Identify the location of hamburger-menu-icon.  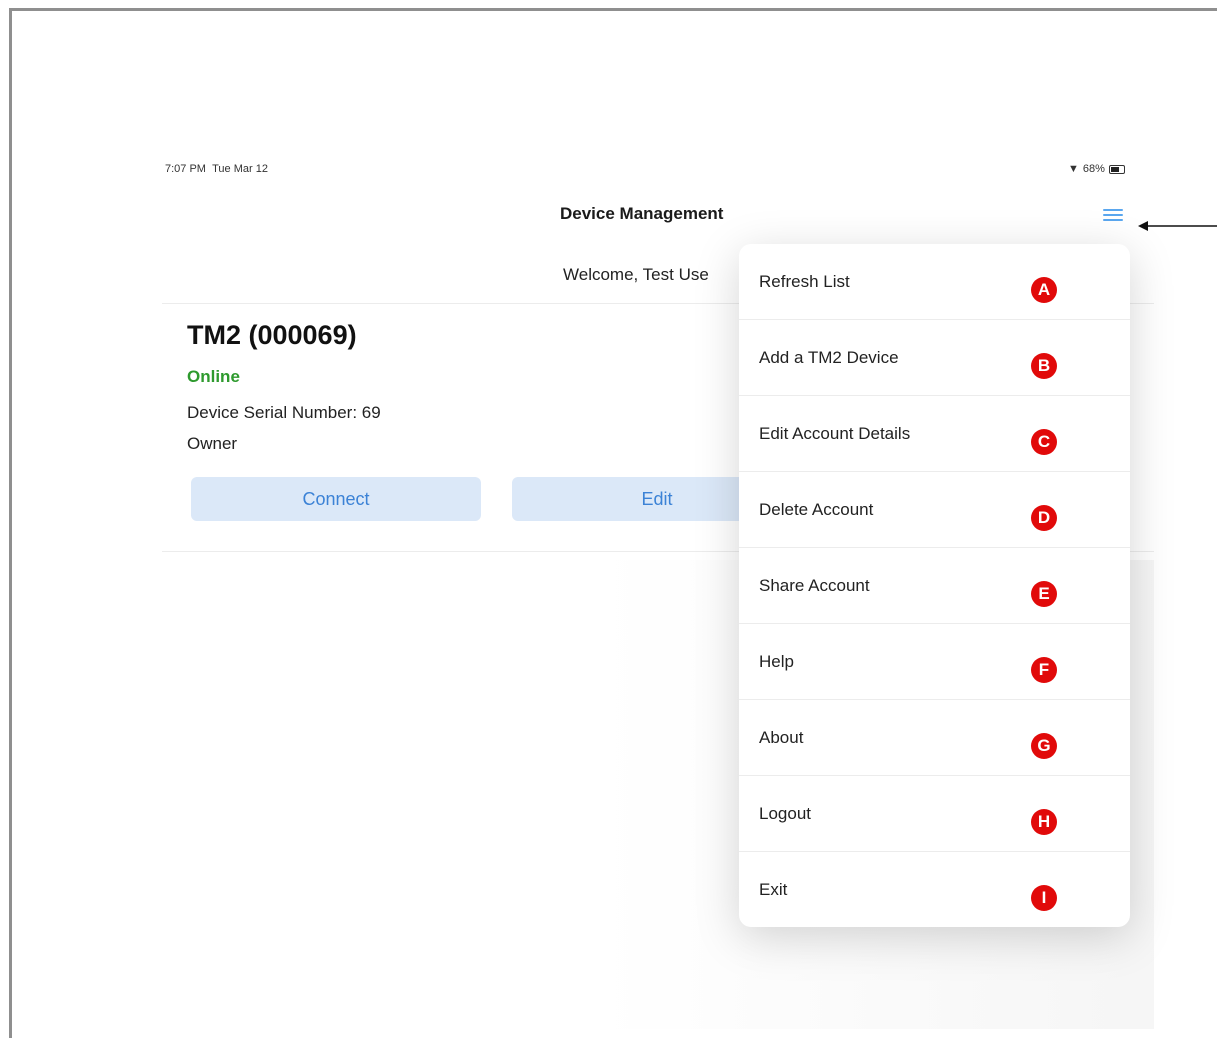
(1113, 216).